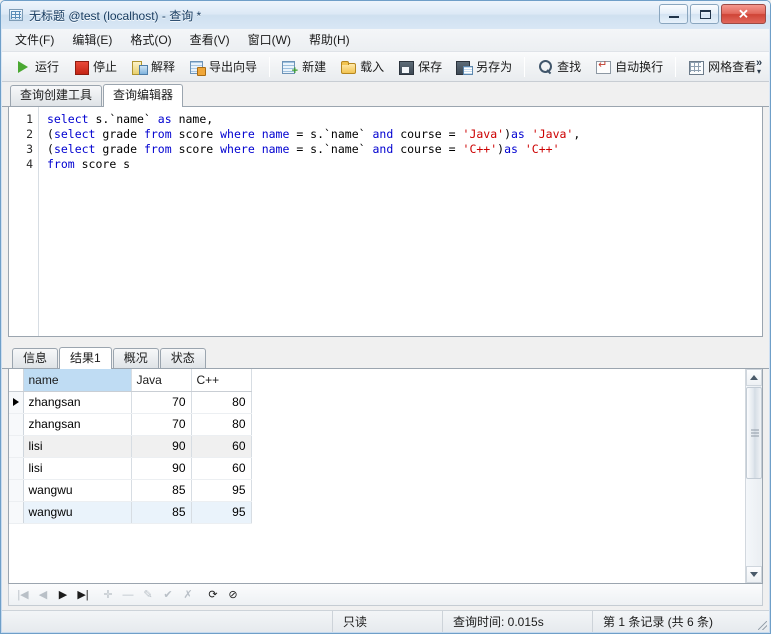 The height and width of the screenshot is (634, 771). Describe the element at coordinates (23, 67) in the screenshot. I see `play-icon` at that location.